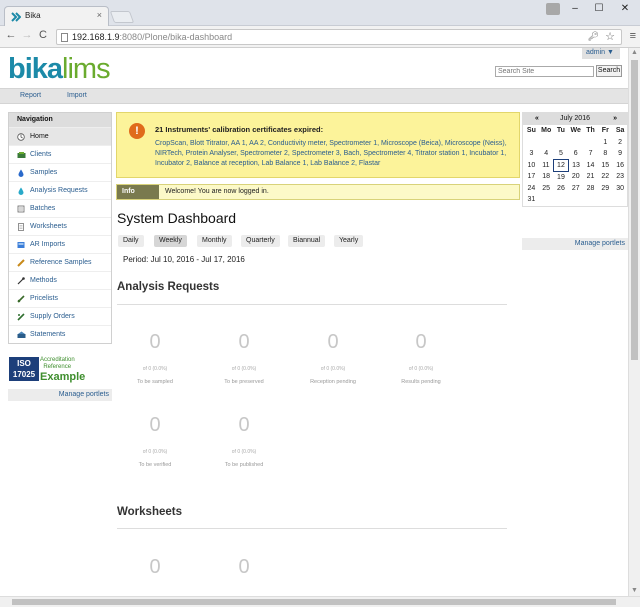 The width and height of the screenshot is (640, 607). What do you see at coordinates (60, 395) in the screenshot?
I see `manage-portlets-left-link: Manage portlets` at bounding box center [60, 395].